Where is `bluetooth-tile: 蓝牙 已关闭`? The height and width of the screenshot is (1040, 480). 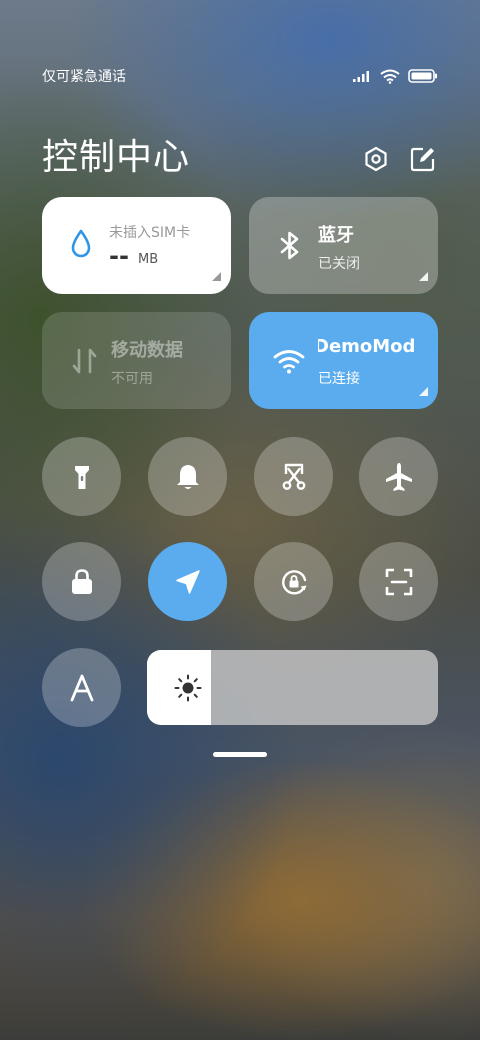 bluetooth-tile: 蓝牙 已关闭 is located at coordinates (343, 245).